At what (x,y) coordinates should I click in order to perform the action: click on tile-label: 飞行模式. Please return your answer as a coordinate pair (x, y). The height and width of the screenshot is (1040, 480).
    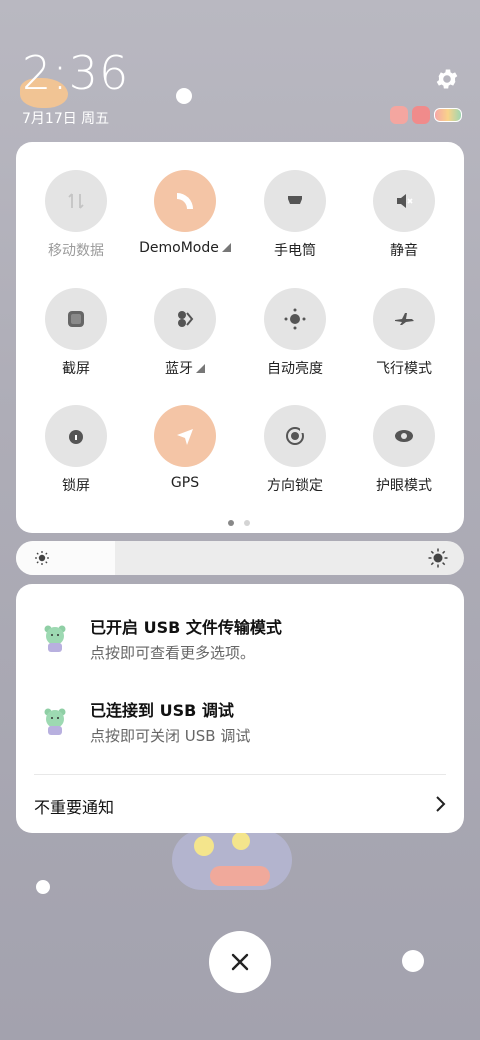
    Looking at the image, I should click on (404, 369).